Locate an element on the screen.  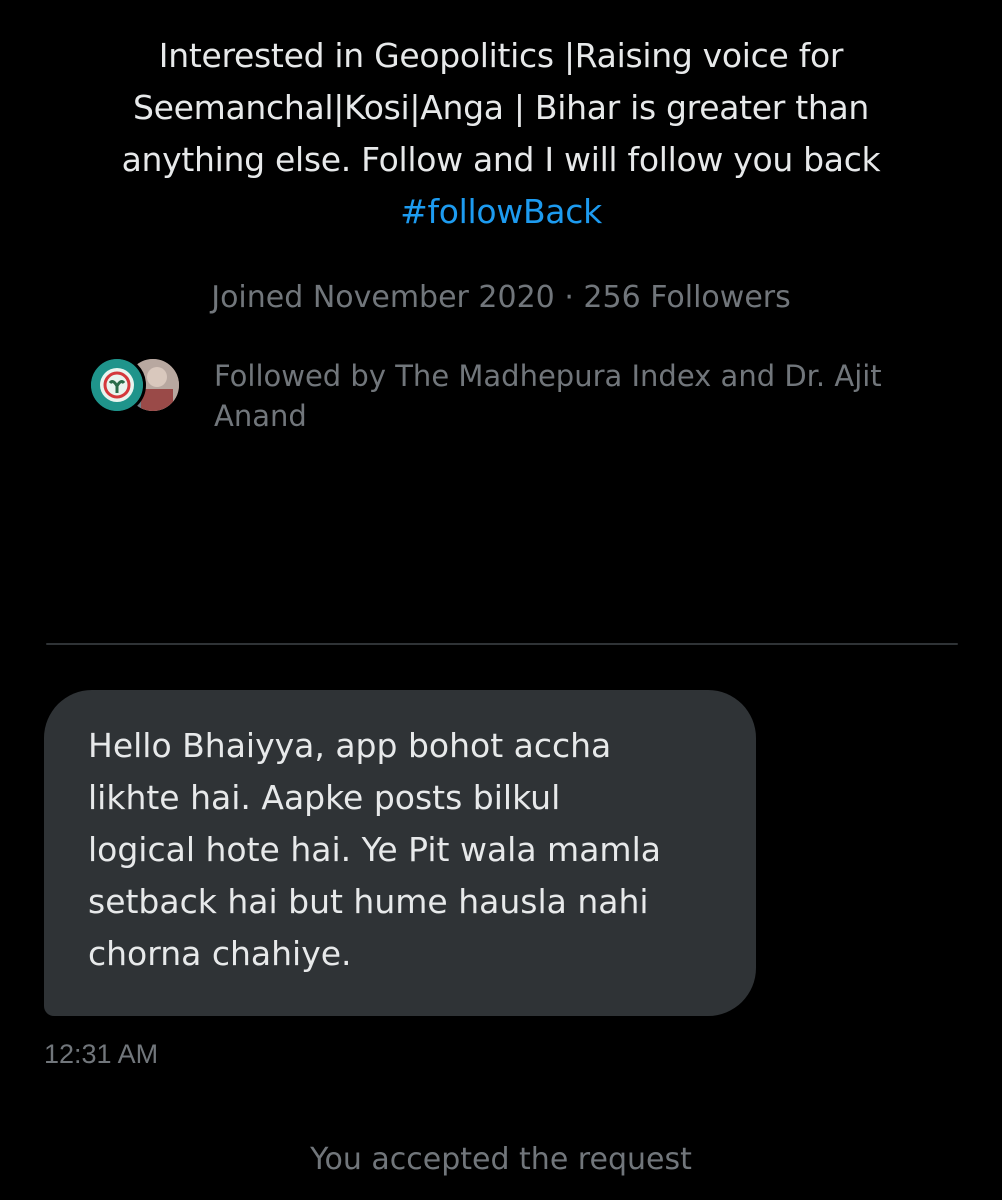
avatar is located at coordinates (117, 385).